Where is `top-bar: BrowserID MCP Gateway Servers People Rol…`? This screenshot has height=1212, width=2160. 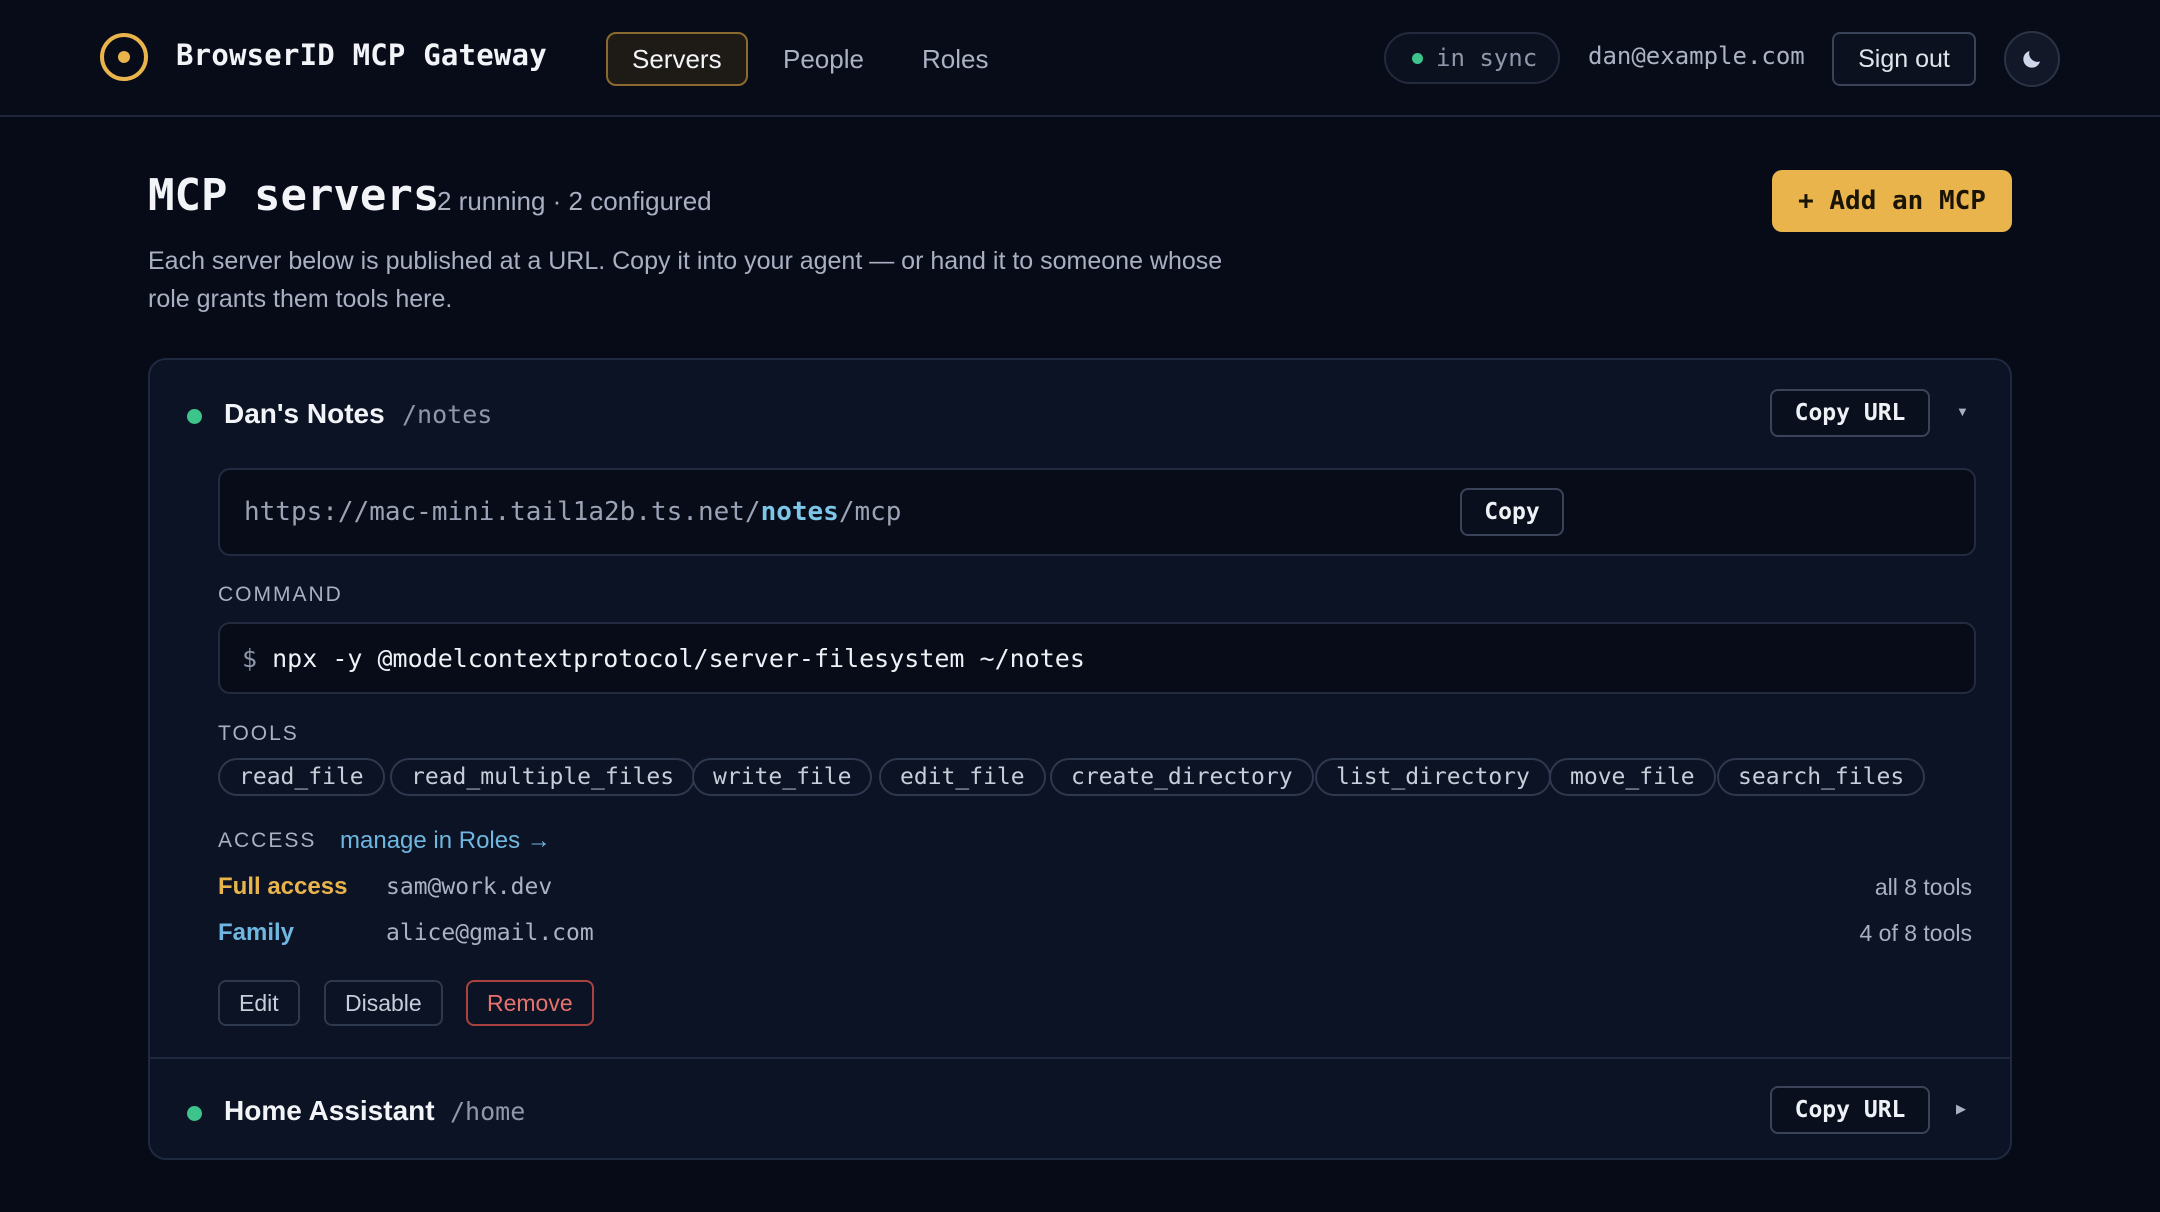
top-bar: BrowserID MCP Gateway Servers People Rol… is located at coordinates (1080, 58).